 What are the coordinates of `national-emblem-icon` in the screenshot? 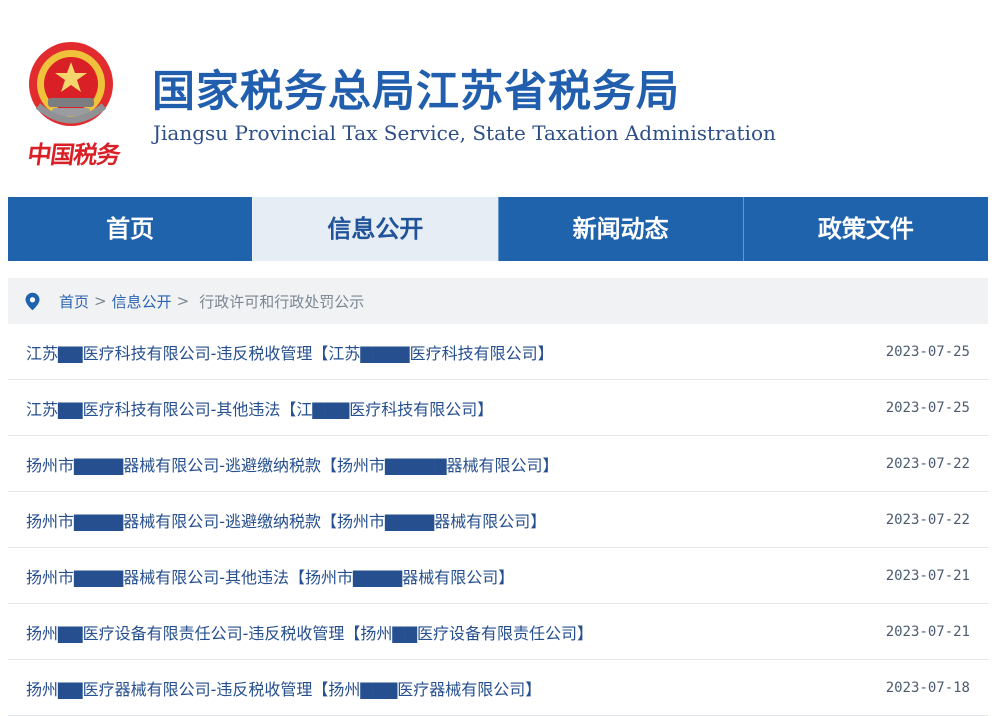 It's located at (71, 84).